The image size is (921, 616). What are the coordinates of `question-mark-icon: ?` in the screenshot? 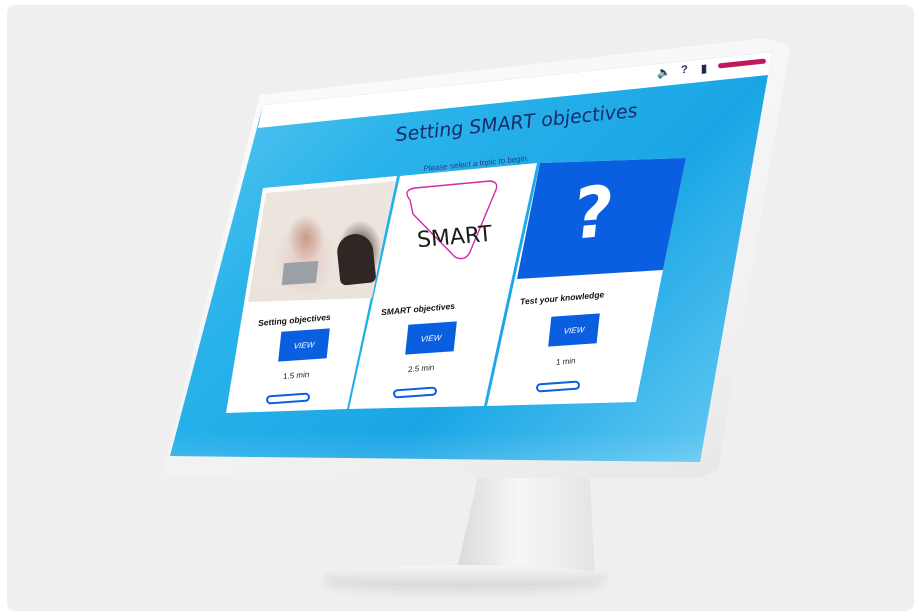 It's located at (593, 213).